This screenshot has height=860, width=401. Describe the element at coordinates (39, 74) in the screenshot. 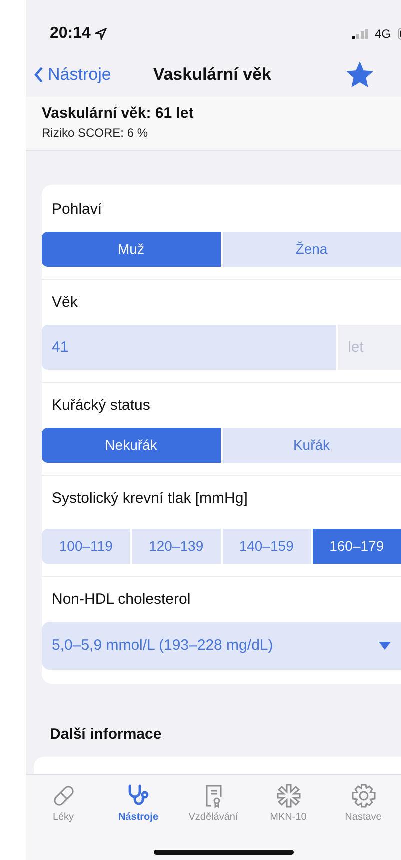

I see `chevron-left-icon` at that location.